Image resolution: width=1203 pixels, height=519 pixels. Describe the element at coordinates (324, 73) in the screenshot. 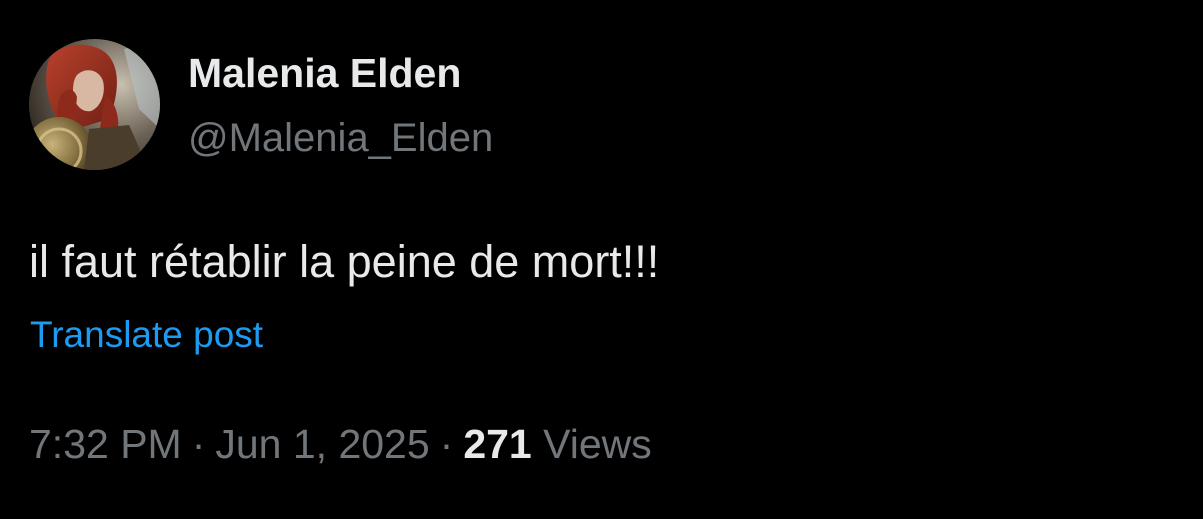

I see `display-name: Malenia Elden` at that location.